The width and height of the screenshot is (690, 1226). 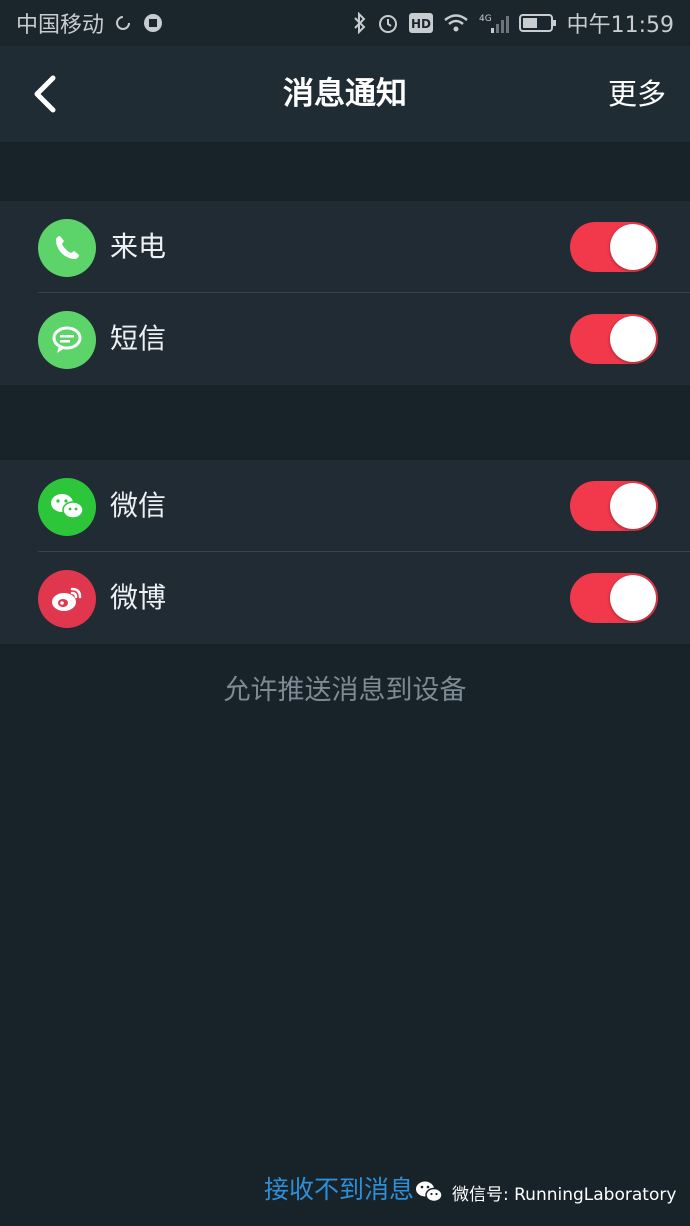 What do you see at coordinates (537, 23) in the screenshot?
I see `battery-icon` at bounding box center [537, 23].